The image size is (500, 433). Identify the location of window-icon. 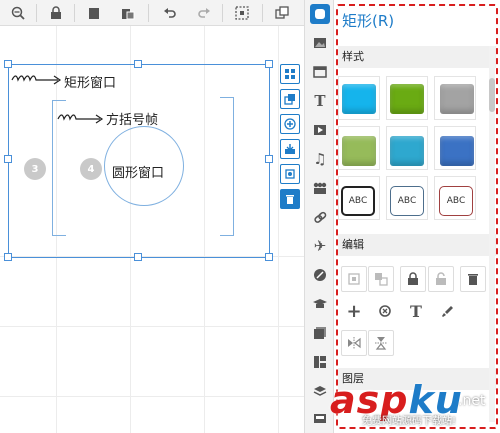
(320, 72).